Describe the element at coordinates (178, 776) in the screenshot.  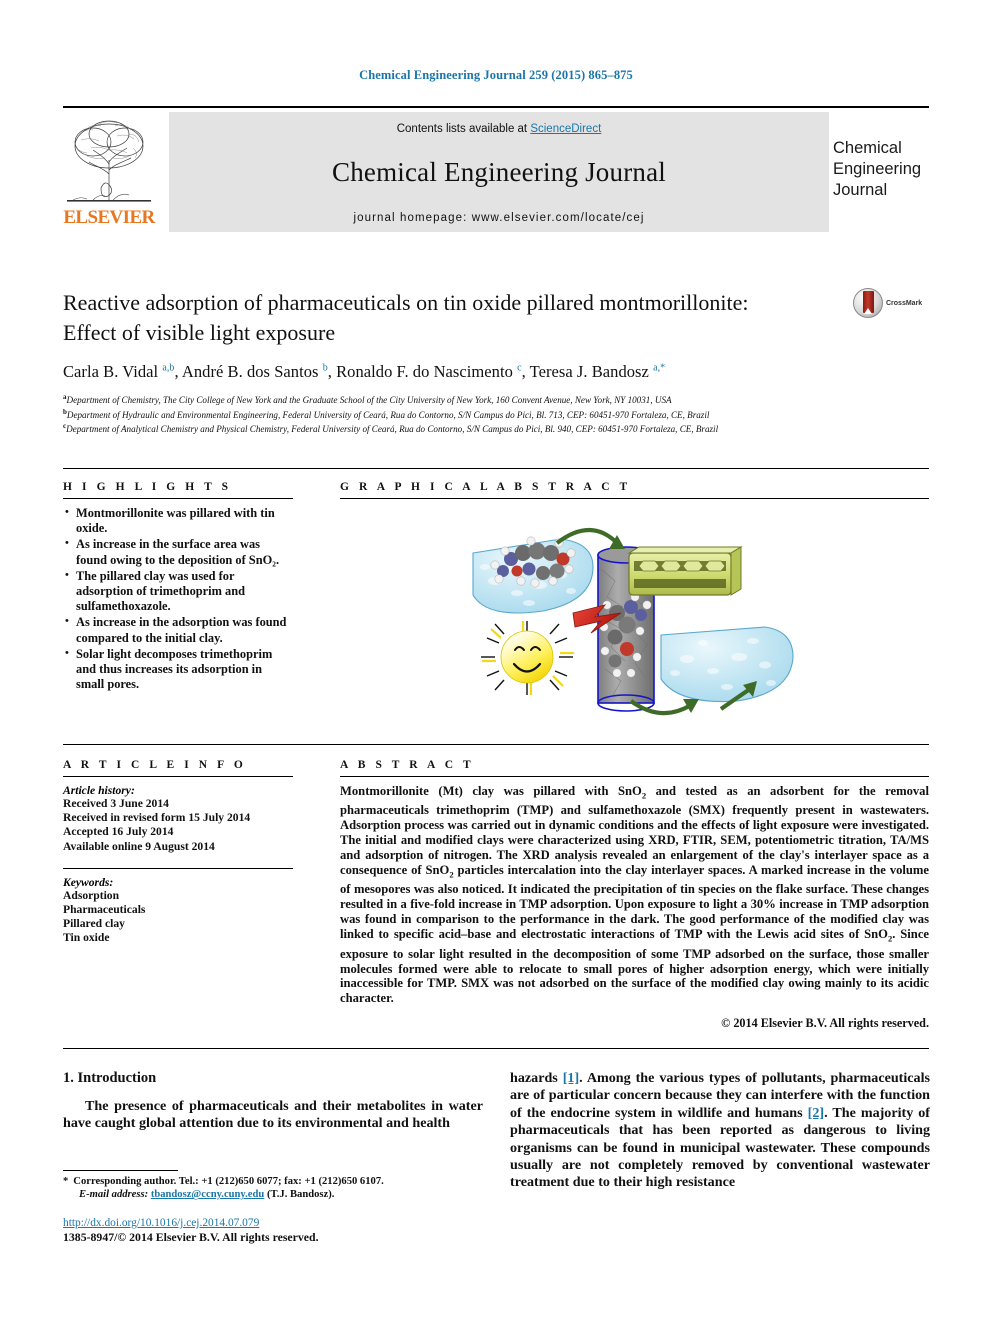
I see `article-info-rule` at that location.